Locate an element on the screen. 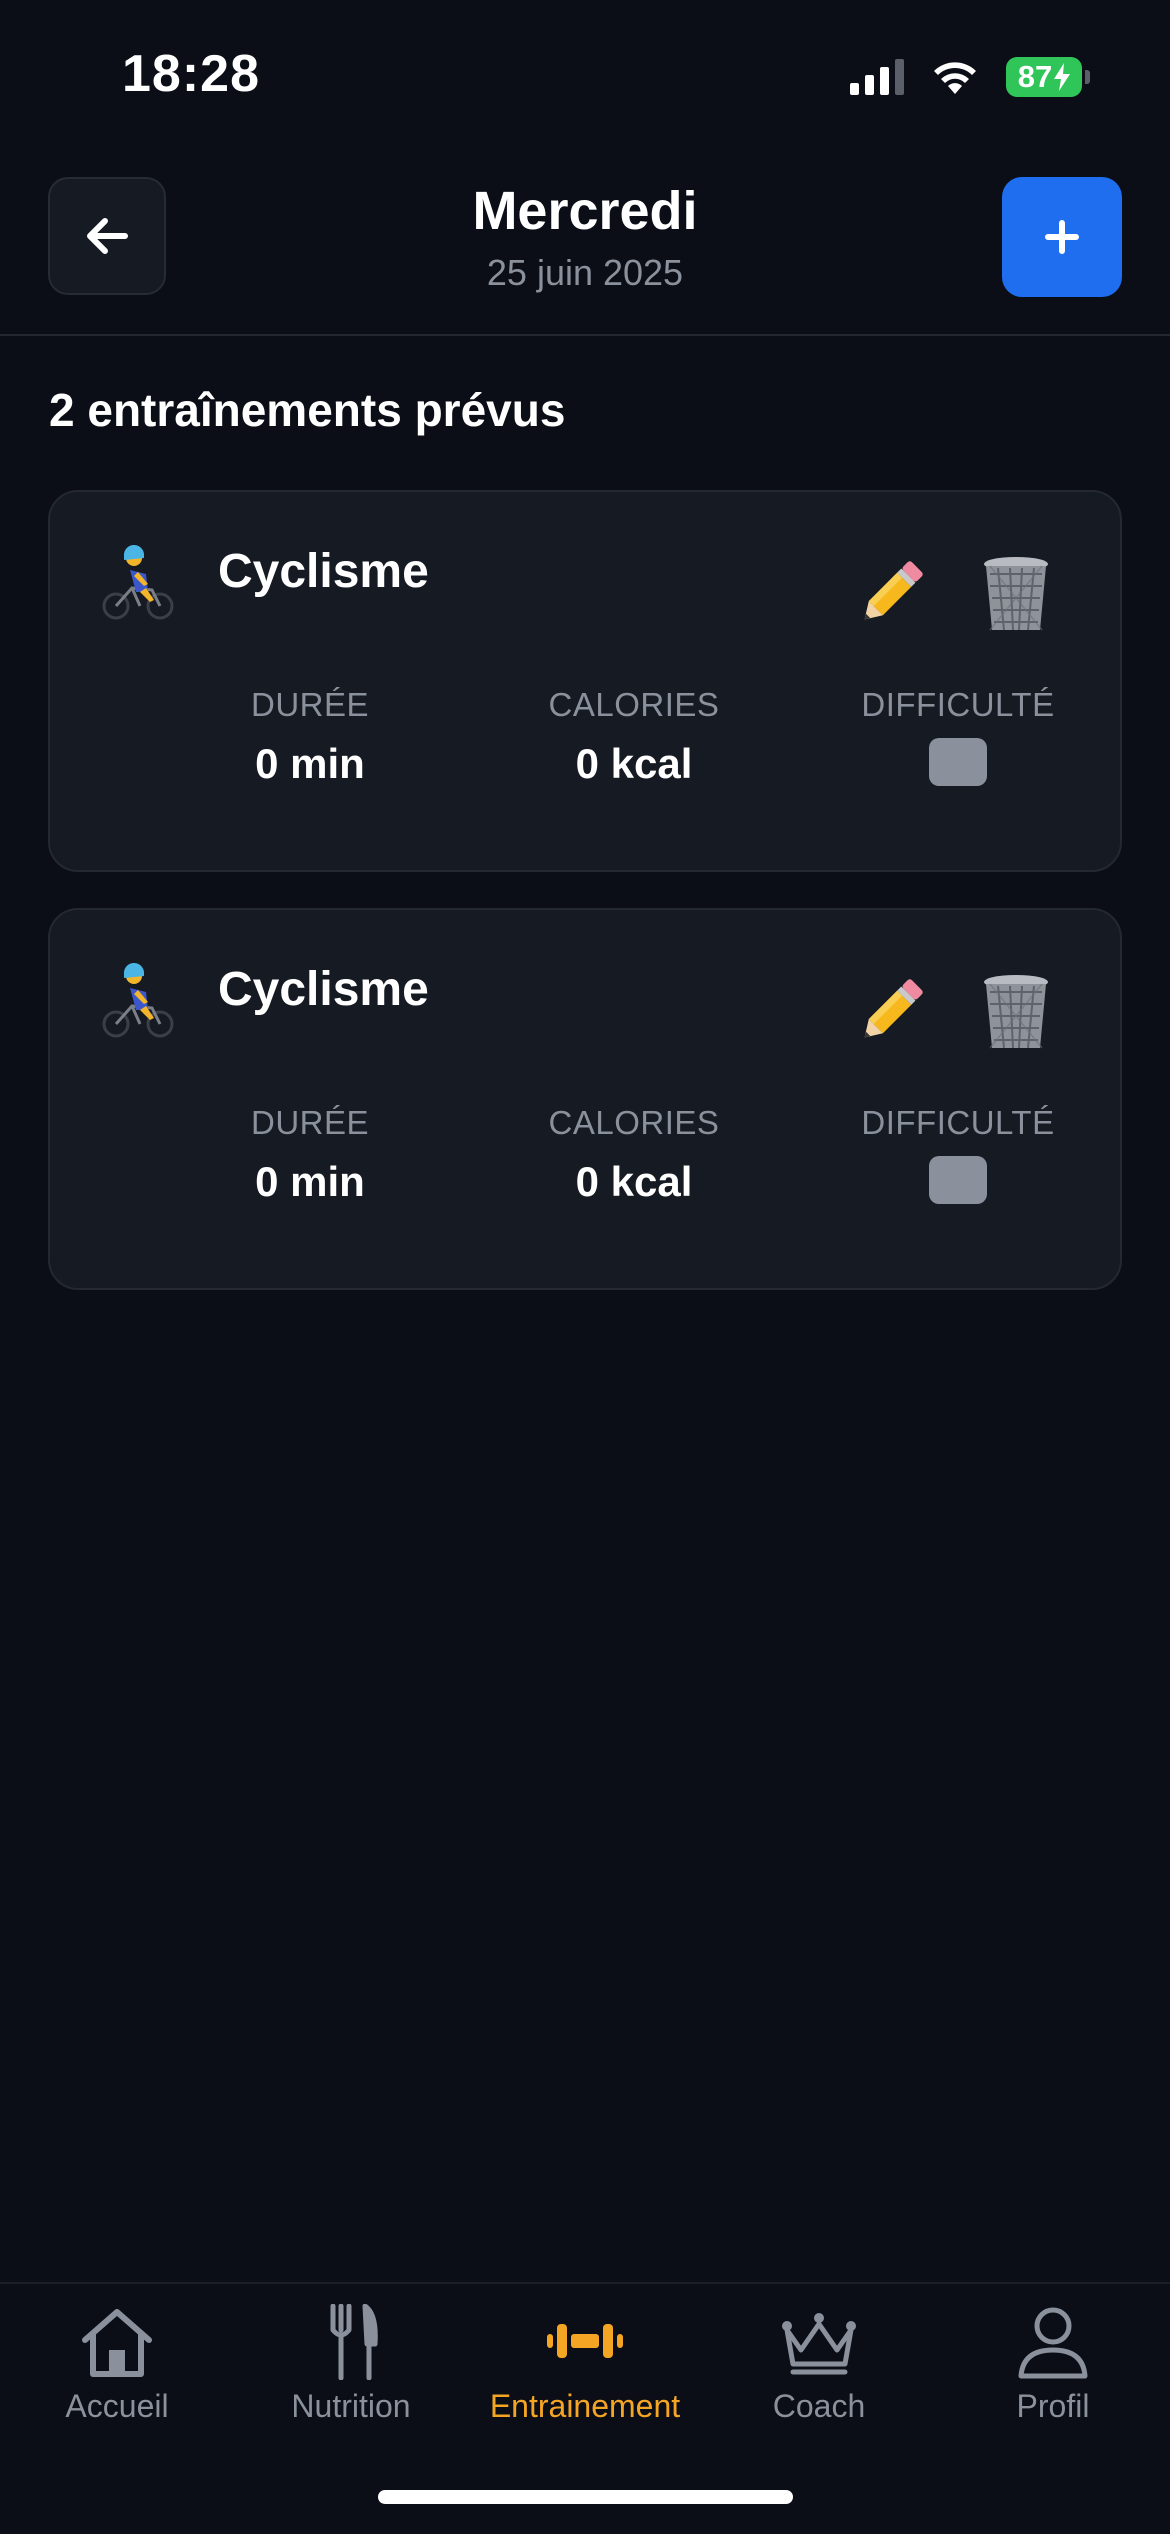 This screenshot has height=2534, width=1170. battery-icon: 87 is located at coordinates (1048, 77).